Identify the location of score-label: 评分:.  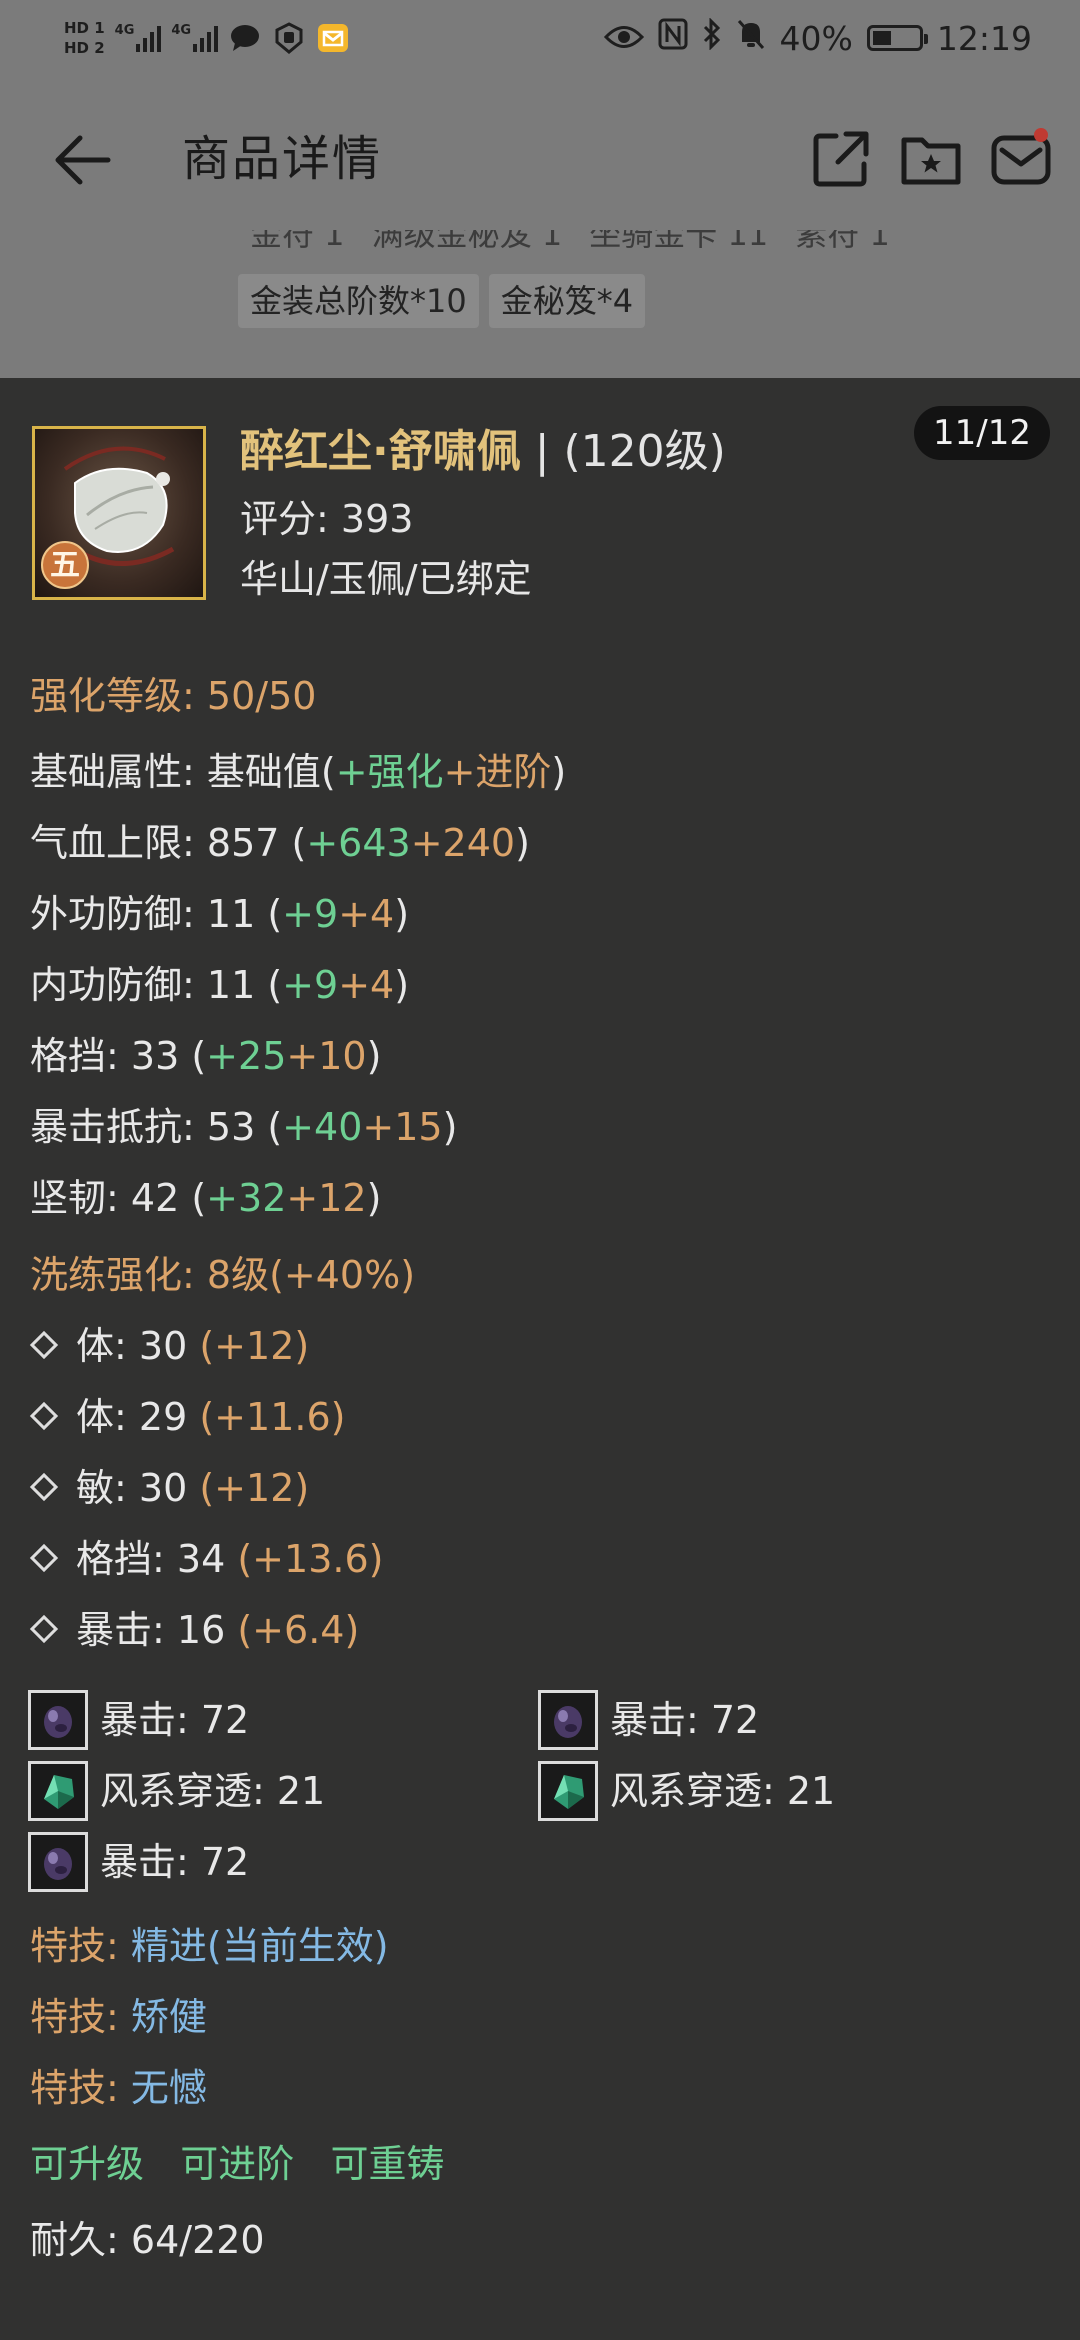
(284, 519).